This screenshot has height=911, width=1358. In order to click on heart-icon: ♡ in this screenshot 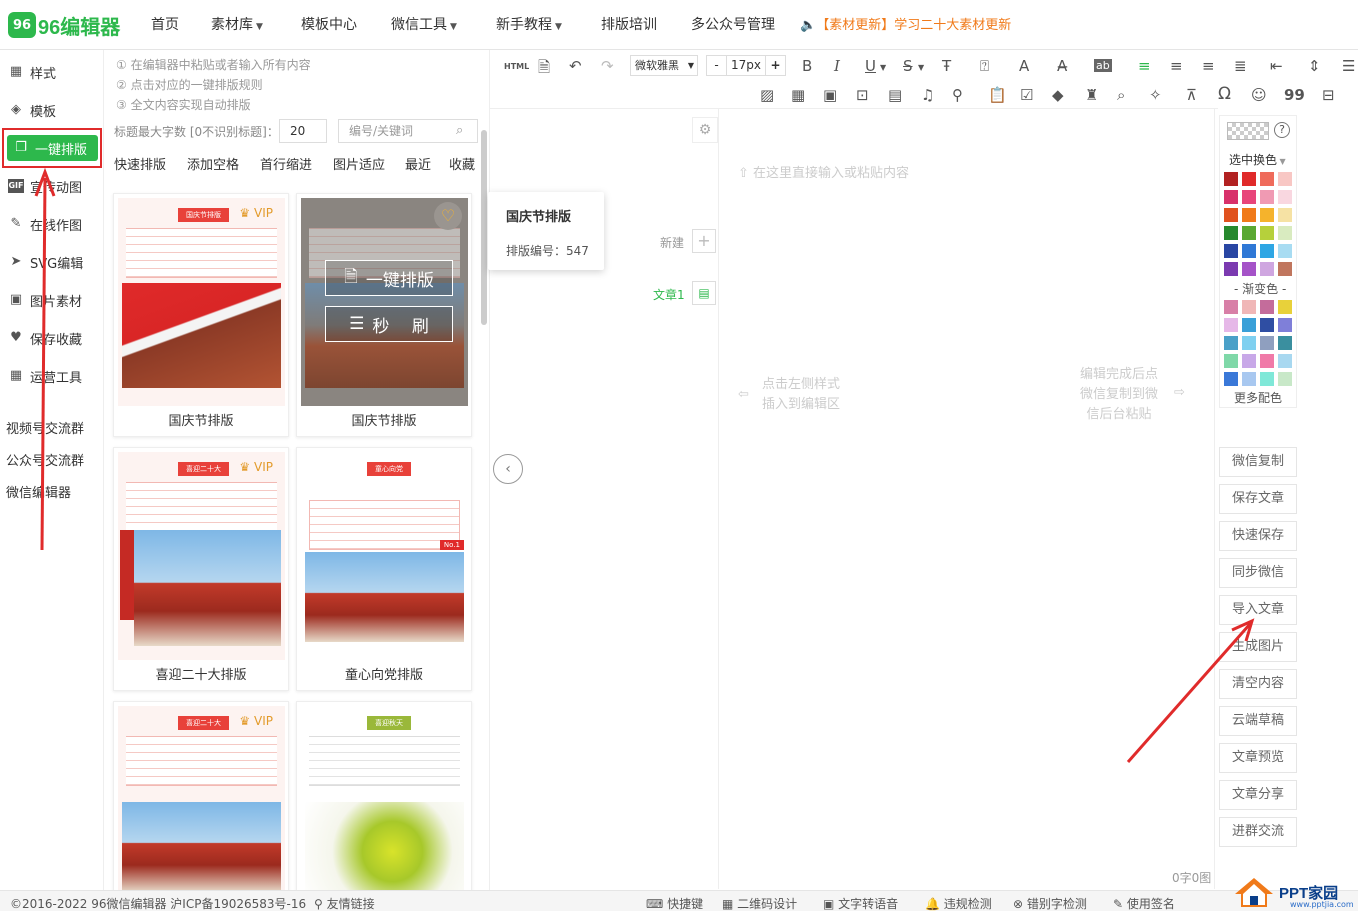, I will do `click(448, 216)`.